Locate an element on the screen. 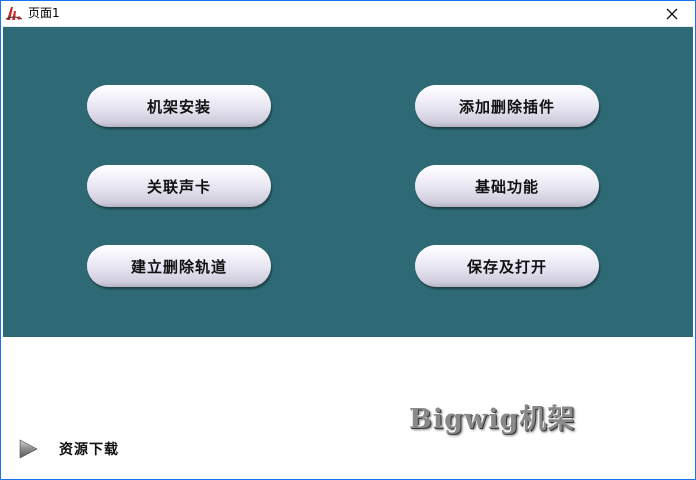 The height and width of the screenshot is (480, 696). create-delete-track-button: 建立删除轨道 is located at coordinates (179, 266).